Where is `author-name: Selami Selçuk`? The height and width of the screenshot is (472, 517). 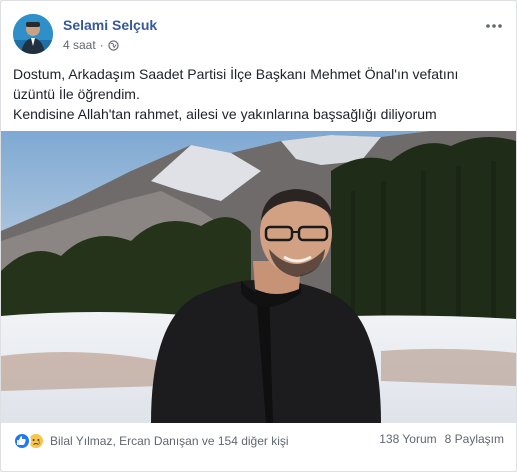 author-name: Selami Selçuk is located at coordinates (110, 25).